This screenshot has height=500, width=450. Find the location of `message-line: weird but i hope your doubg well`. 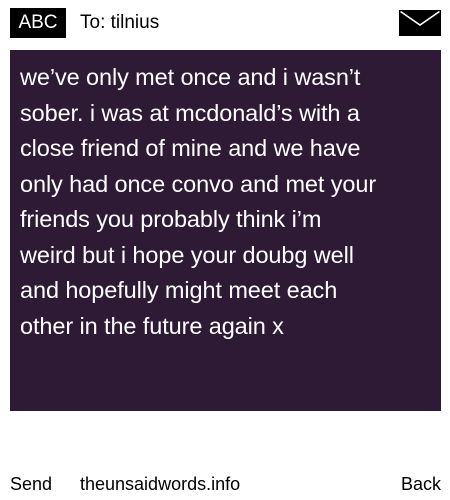

message-line: weird but i hope your doubg well is located at coordinates (187, 254).